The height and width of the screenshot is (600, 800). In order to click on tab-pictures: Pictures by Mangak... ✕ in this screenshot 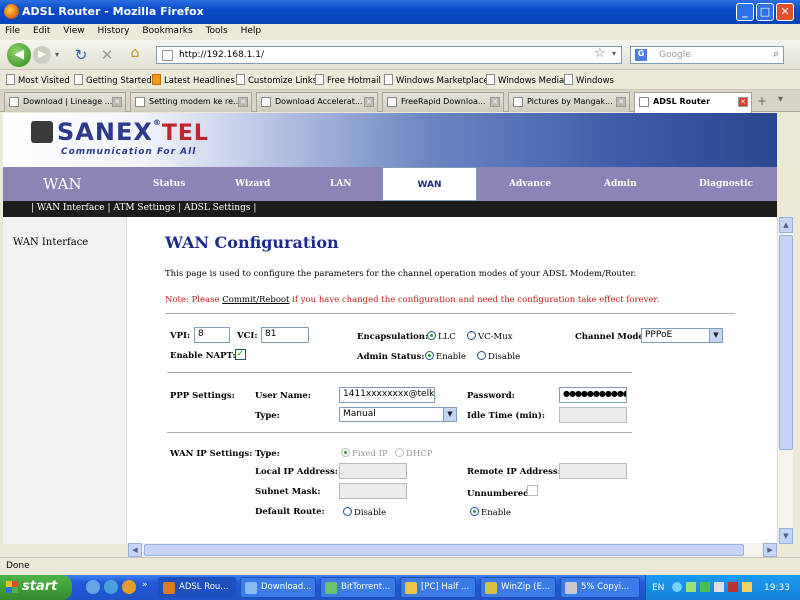, I will do `click(569, 102)`.